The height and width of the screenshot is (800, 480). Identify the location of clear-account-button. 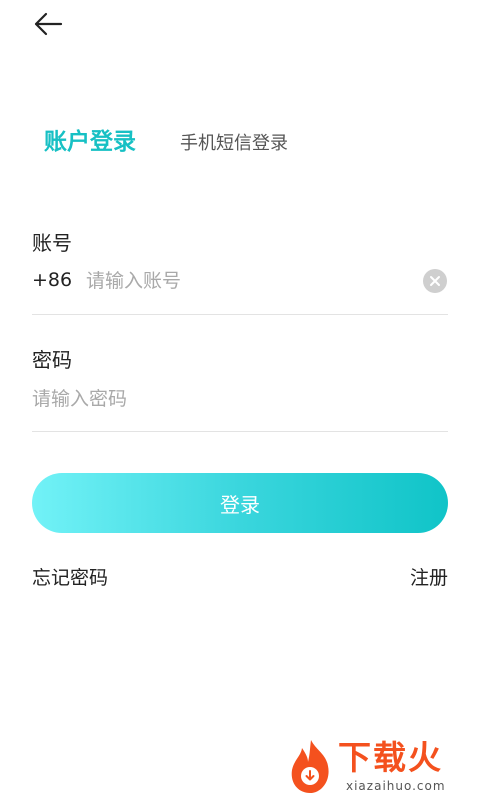
(435, 281).